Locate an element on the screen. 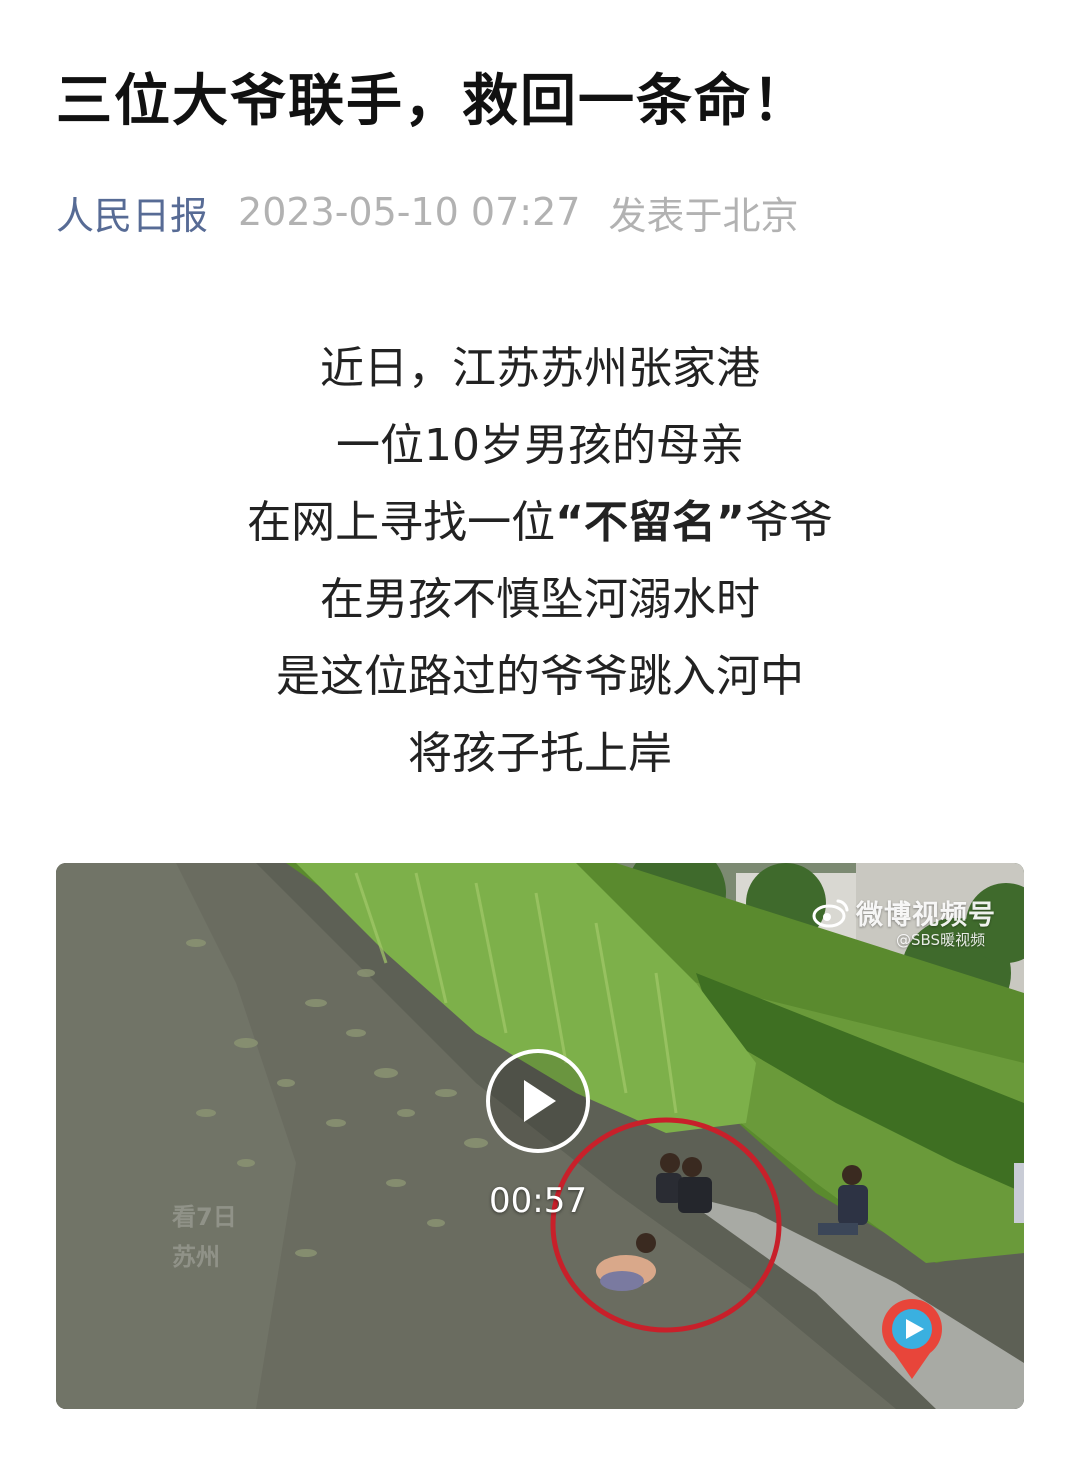 This screenshot has height=1464, width=1080. play-button is located at coordinates (538, 1101).